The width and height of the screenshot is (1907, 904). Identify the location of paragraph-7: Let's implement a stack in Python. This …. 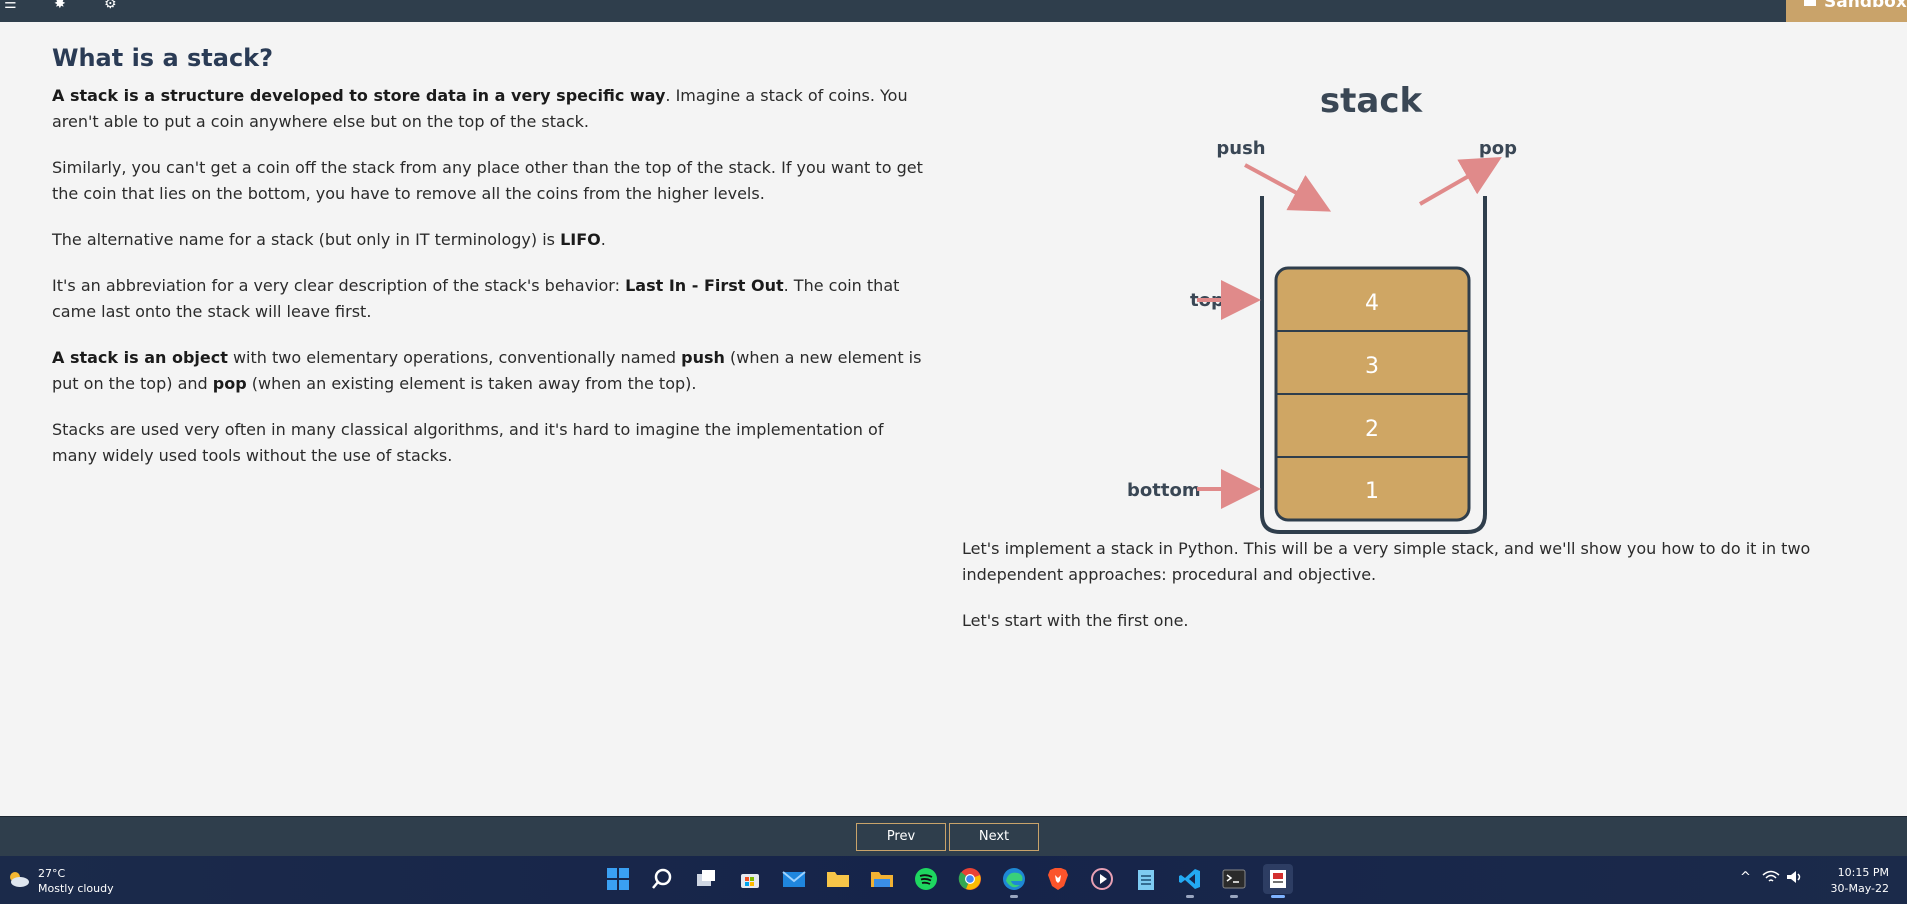
(1386, 561).